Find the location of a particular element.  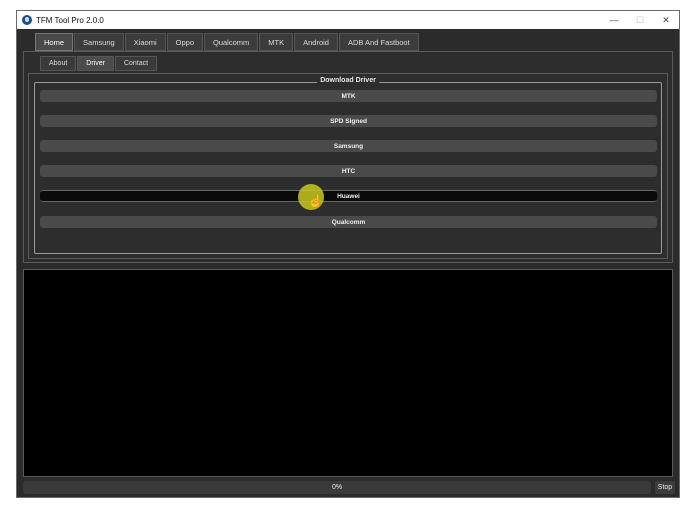

window-title: TFM Tool Pro 2.0.0 is located at coordinates (70, 20).